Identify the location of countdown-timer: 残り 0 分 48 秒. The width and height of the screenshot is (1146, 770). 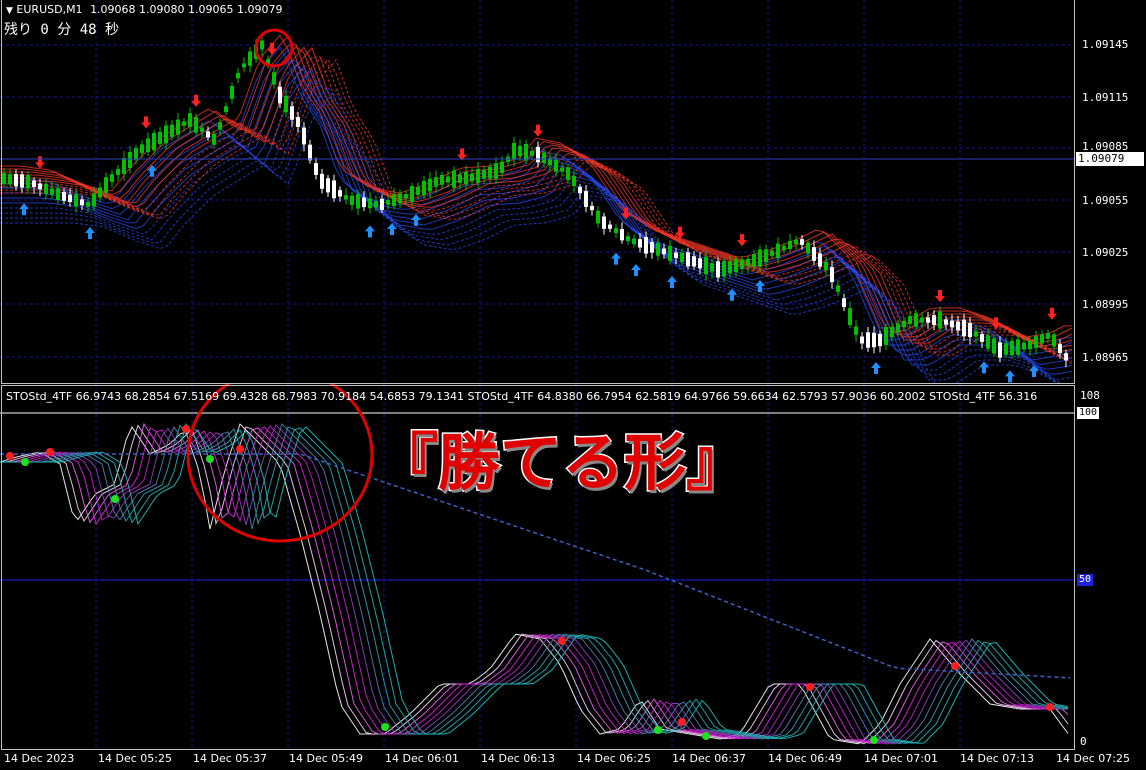
(62, 30).